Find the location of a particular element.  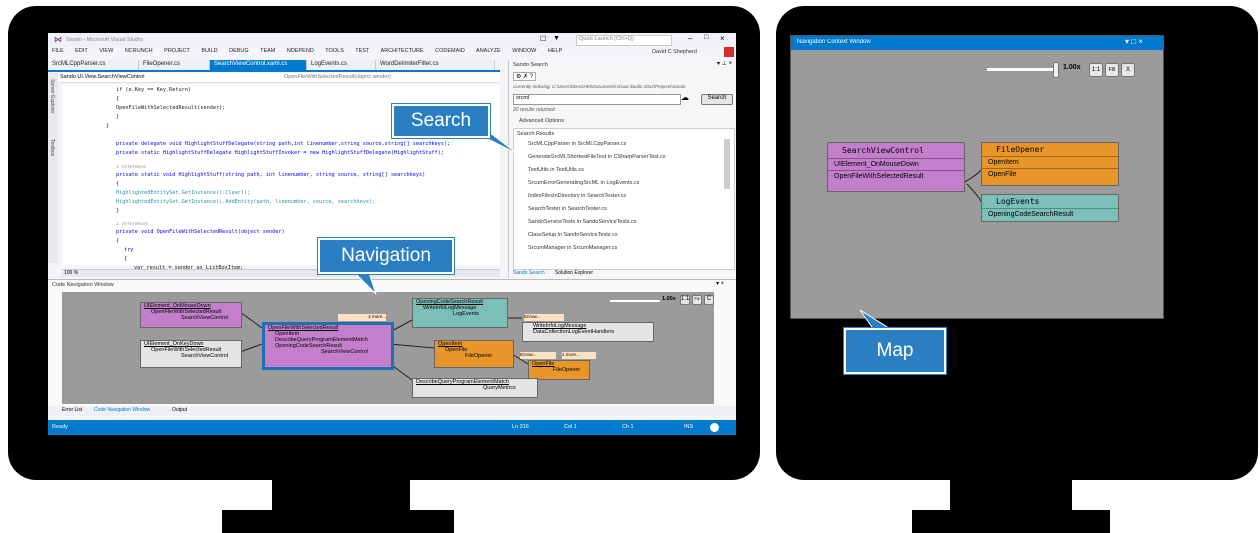

map-callout-pointer is located at coordinates (876, 320).